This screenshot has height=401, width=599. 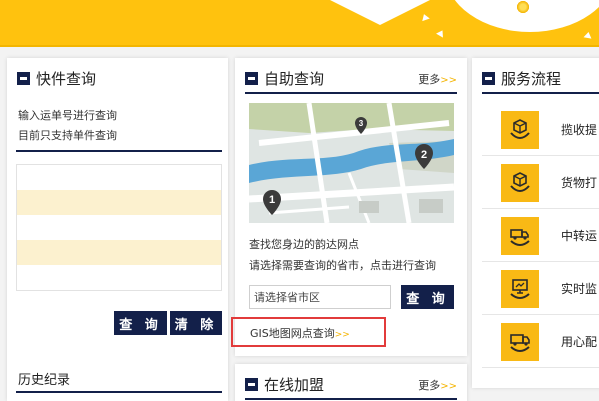 What do you see at coordinates (342, 265) in the screenshot?
I see `map-description-line: 请选择需要查询的省市，点击进行查询` at bounding box center [342, 265].